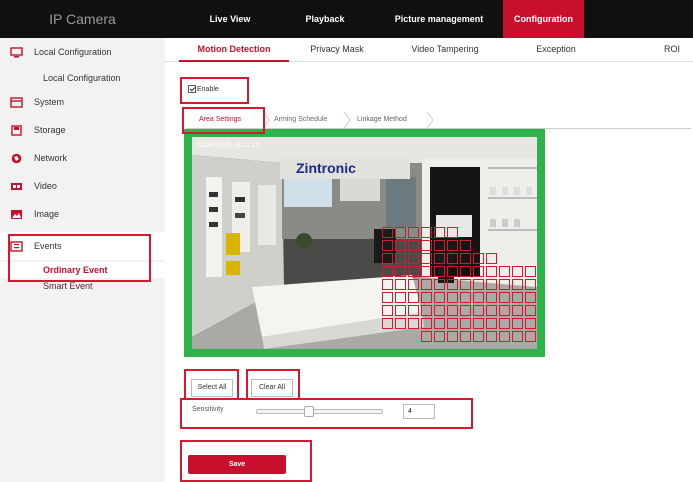 Image resolution: width=693 pixels, height=482 pixels. Describe the element at coordinates (82, 102) in the screenshot. I see `sidebar-item-system: System` at that location.